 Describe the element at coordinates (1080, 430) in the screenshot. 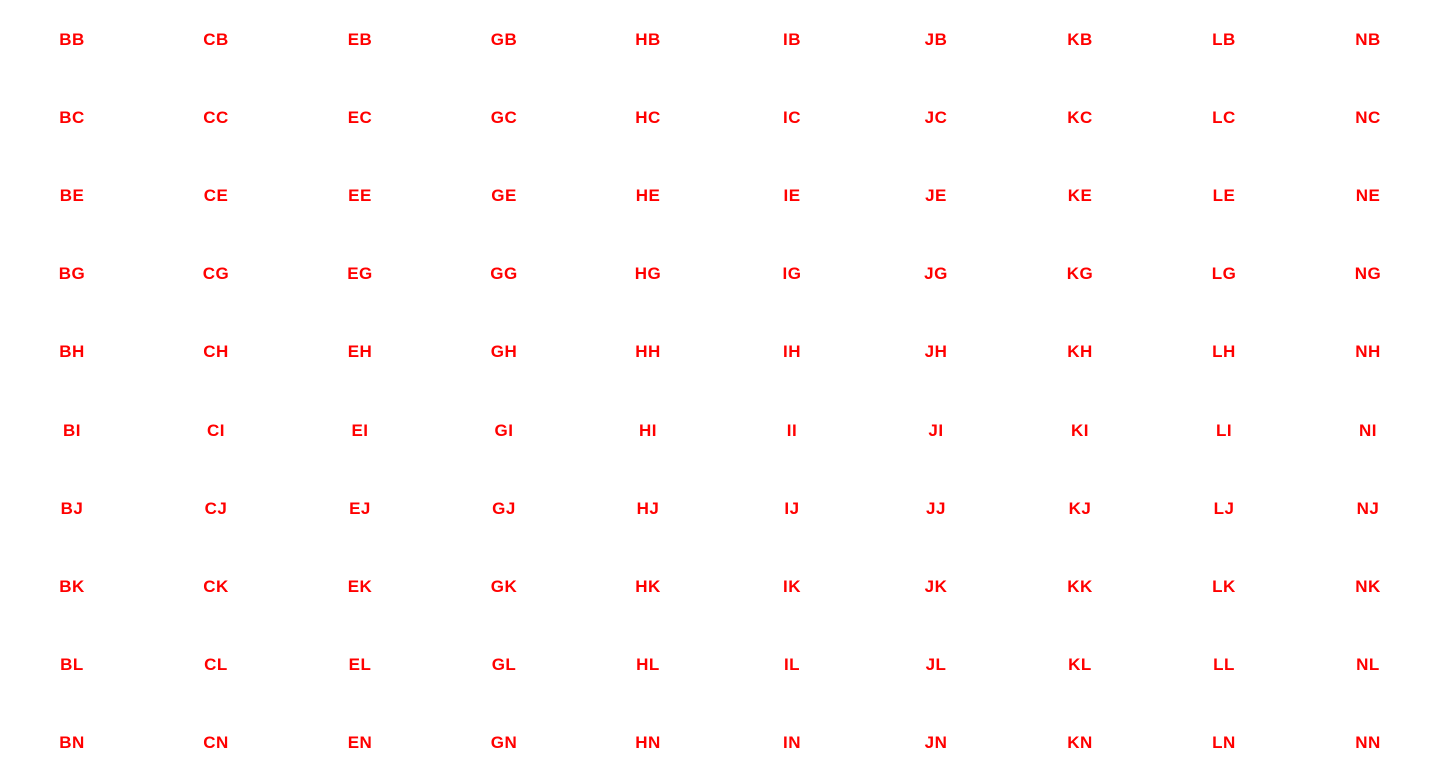

I see `grid-cell-label: KI` at that location.